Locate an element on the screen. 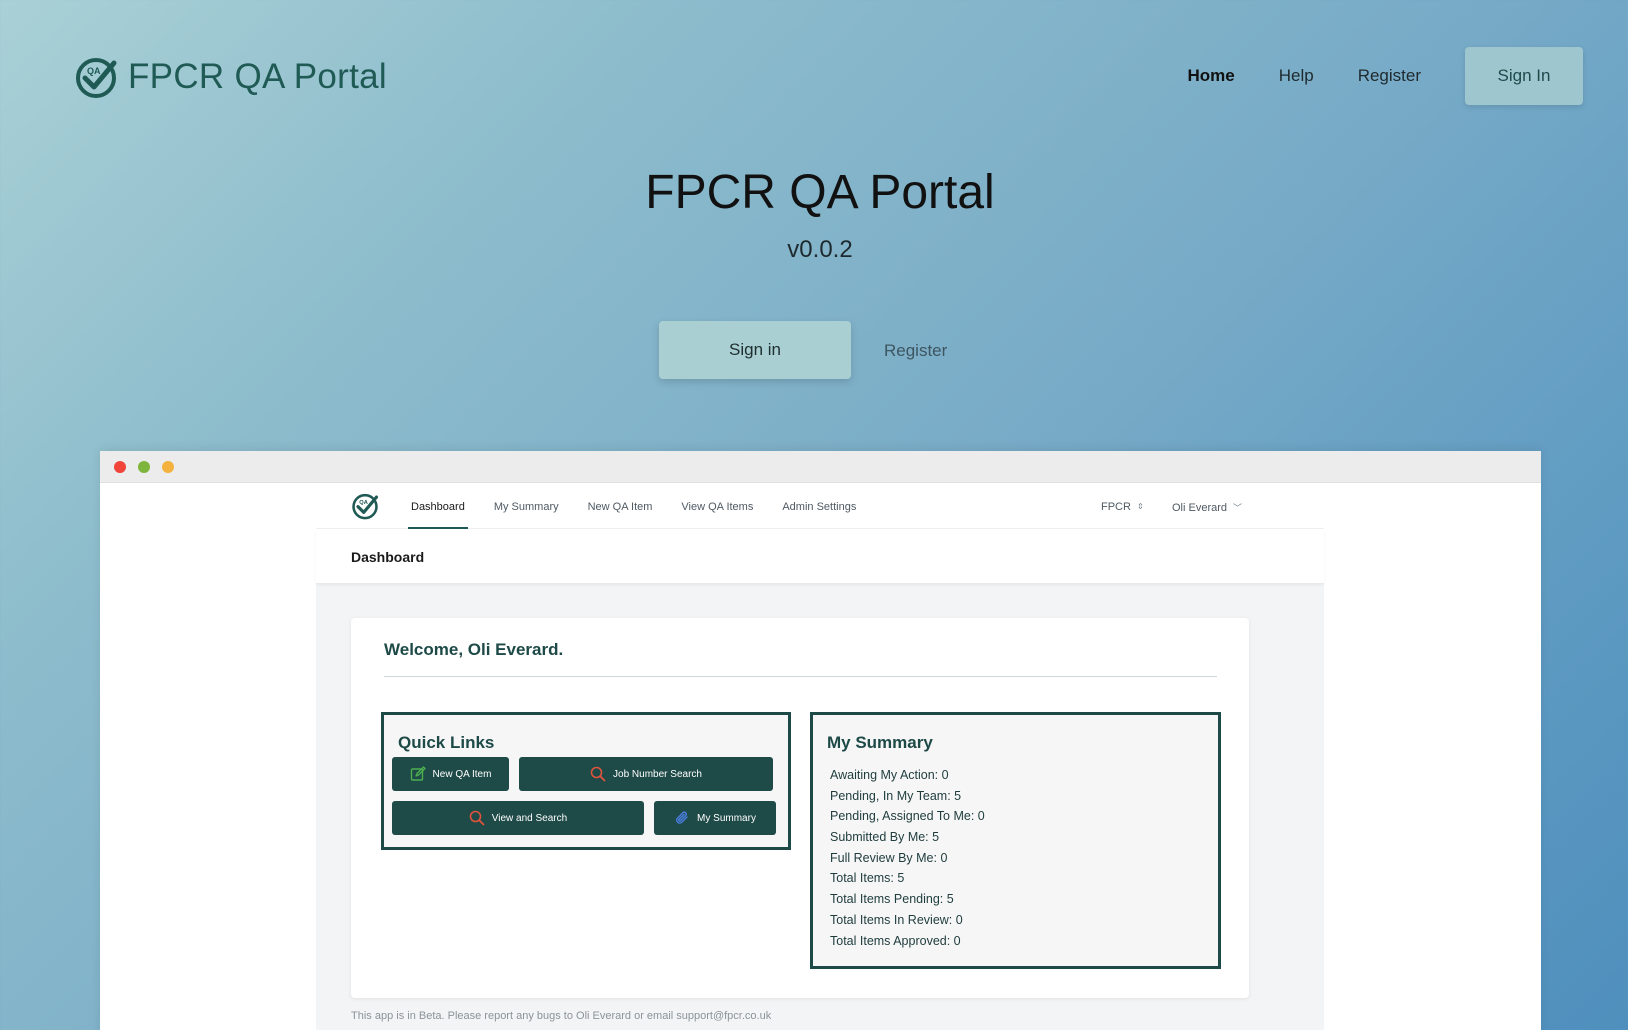  user-menu: Oli Everard ﹀ is located at coordinates (1207, 507).